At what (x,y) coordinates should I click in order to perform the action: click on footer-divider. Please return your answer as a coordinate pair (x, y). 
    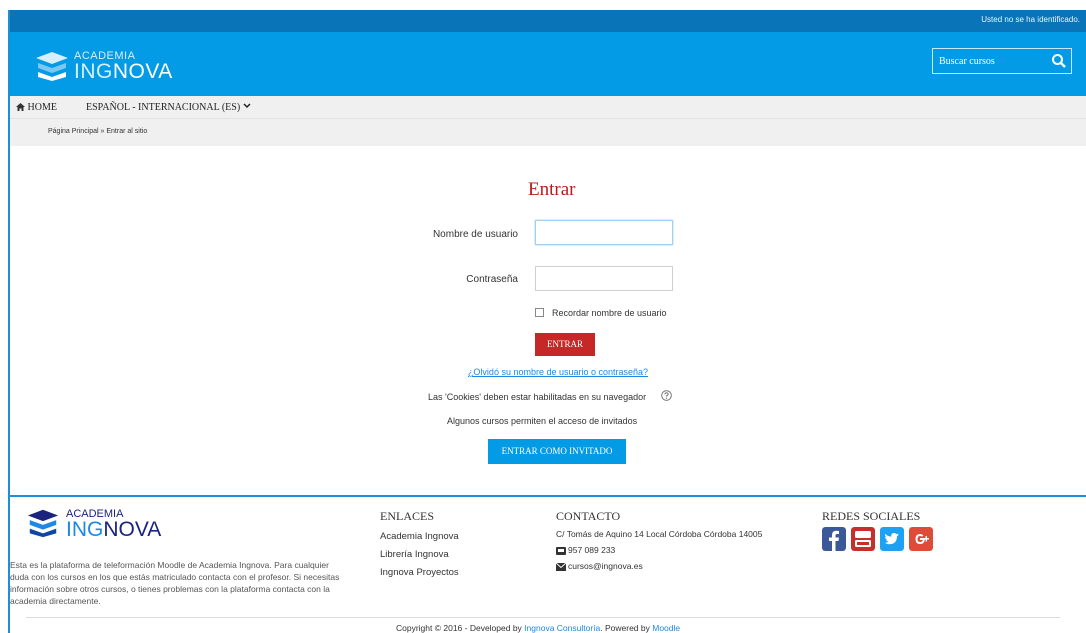
    Looking at the image, I should click on (543, 617).